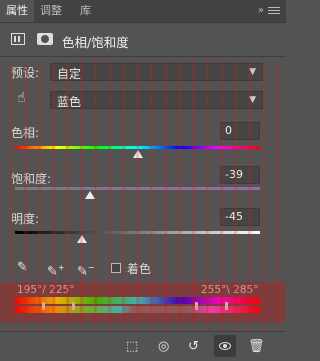 Image resolution: width=320 pixels, height=361 pixels. Describe the element at coordinates (43, 306) in the screenshot. I see `range-start-handle` at that location.